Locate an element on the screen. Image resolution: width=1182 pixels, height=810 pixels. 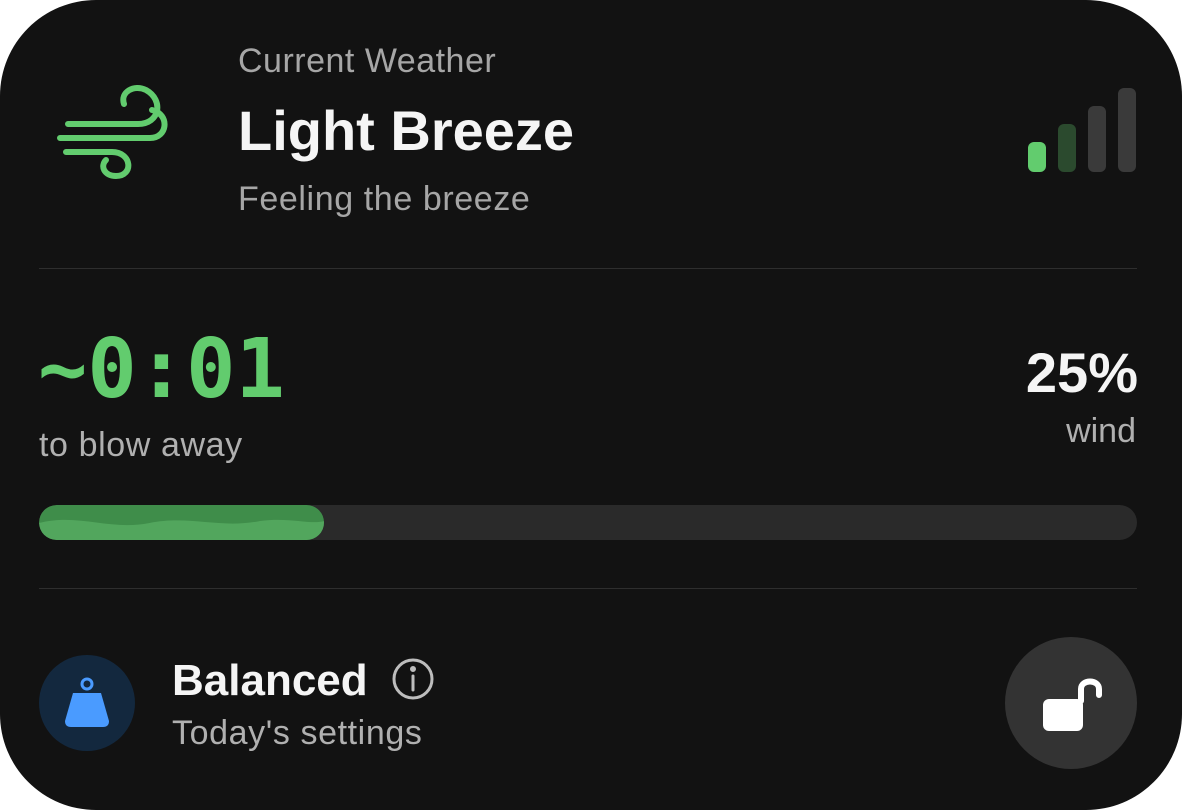
weather-subtitle: Feeling the breeze is located at coordinates (384, 199).